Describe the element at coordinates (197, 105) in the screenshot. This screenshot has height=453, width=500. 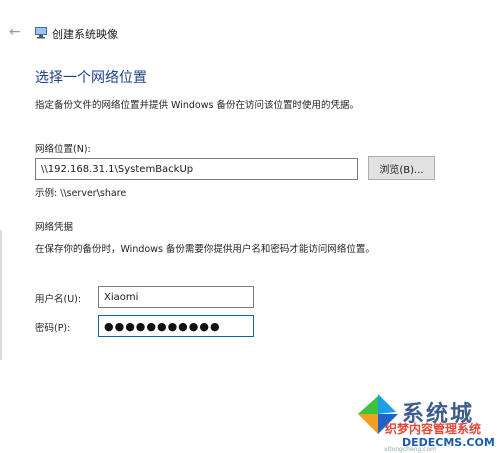
I see `page-description: 指定备份文件的网络位置并提供 Windows 备份在访问该位置时使用的凭据。` at that location.